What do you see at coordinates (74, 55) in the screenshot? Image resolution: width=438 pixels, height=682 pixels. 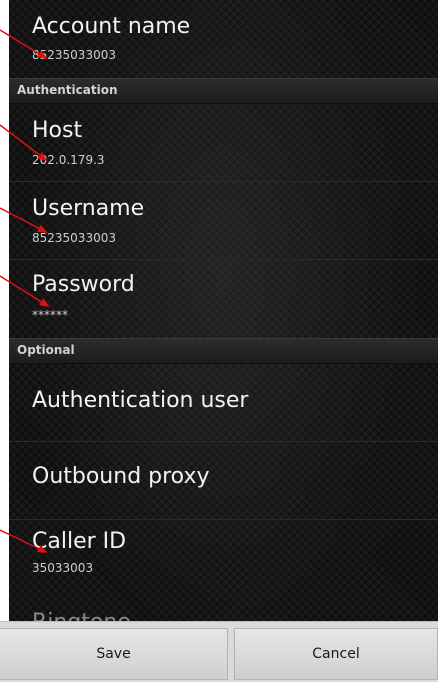 I see `account-name-value: 85235033003` at bounding box center [74, 55].